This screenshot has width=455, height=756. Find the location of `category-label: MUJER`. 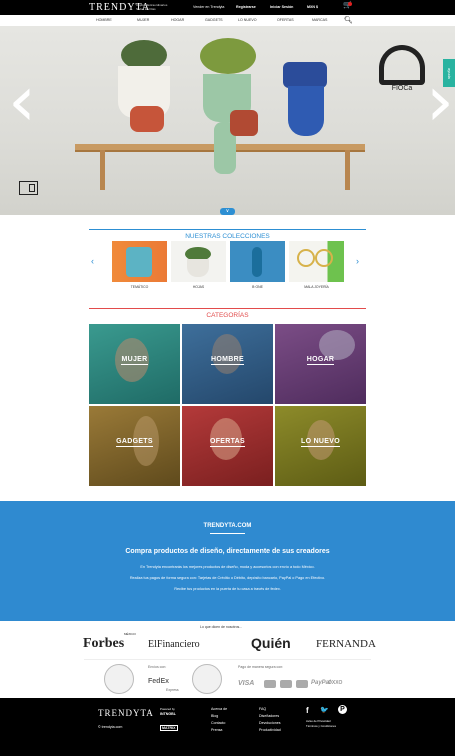

category-label: MUJER is located at coordinates (134, 360).